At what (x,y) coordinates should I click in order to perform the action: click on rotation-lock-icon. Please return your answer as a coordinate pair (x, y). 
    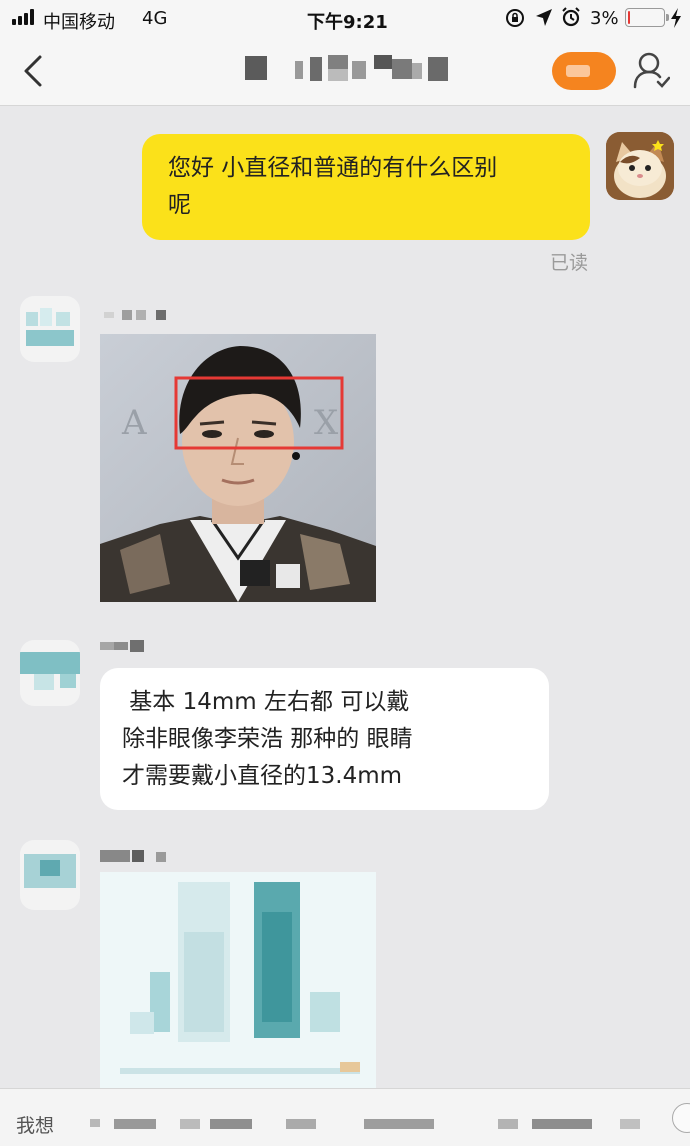
    Looking at the image, I should click on (515, 18).